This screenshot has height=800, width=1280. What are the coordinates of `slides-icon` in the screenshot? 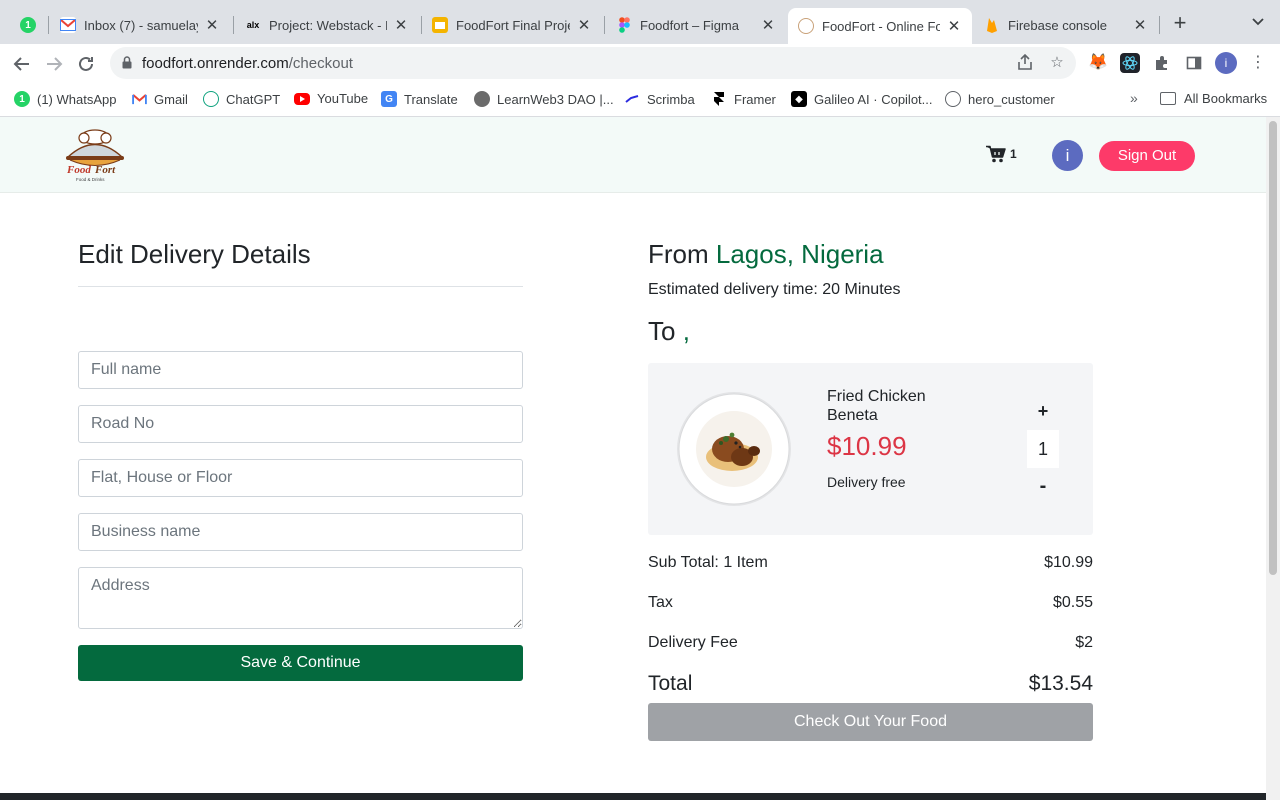 It's located at (440, 25).